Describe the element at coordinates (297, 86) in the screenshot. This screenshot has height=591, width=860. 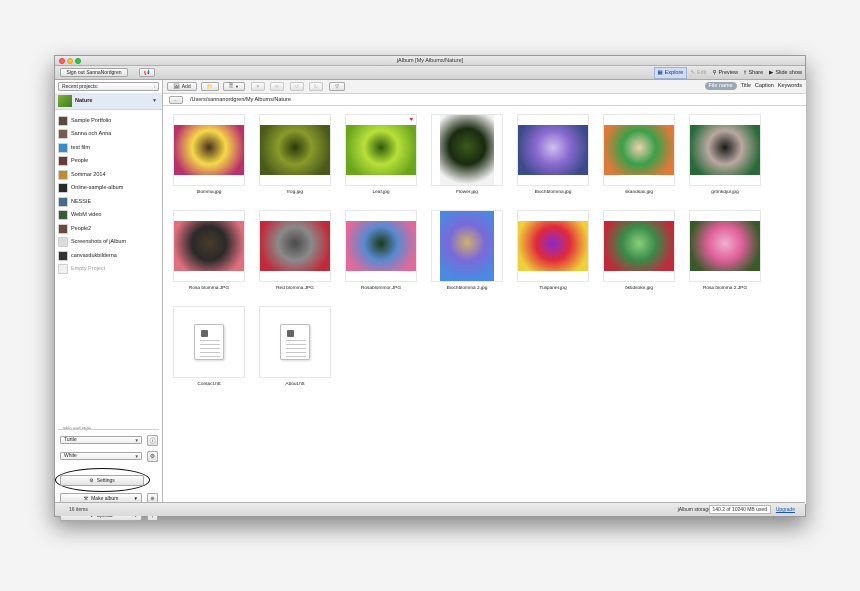
I see `rotate-left-button: ↺` at that location.